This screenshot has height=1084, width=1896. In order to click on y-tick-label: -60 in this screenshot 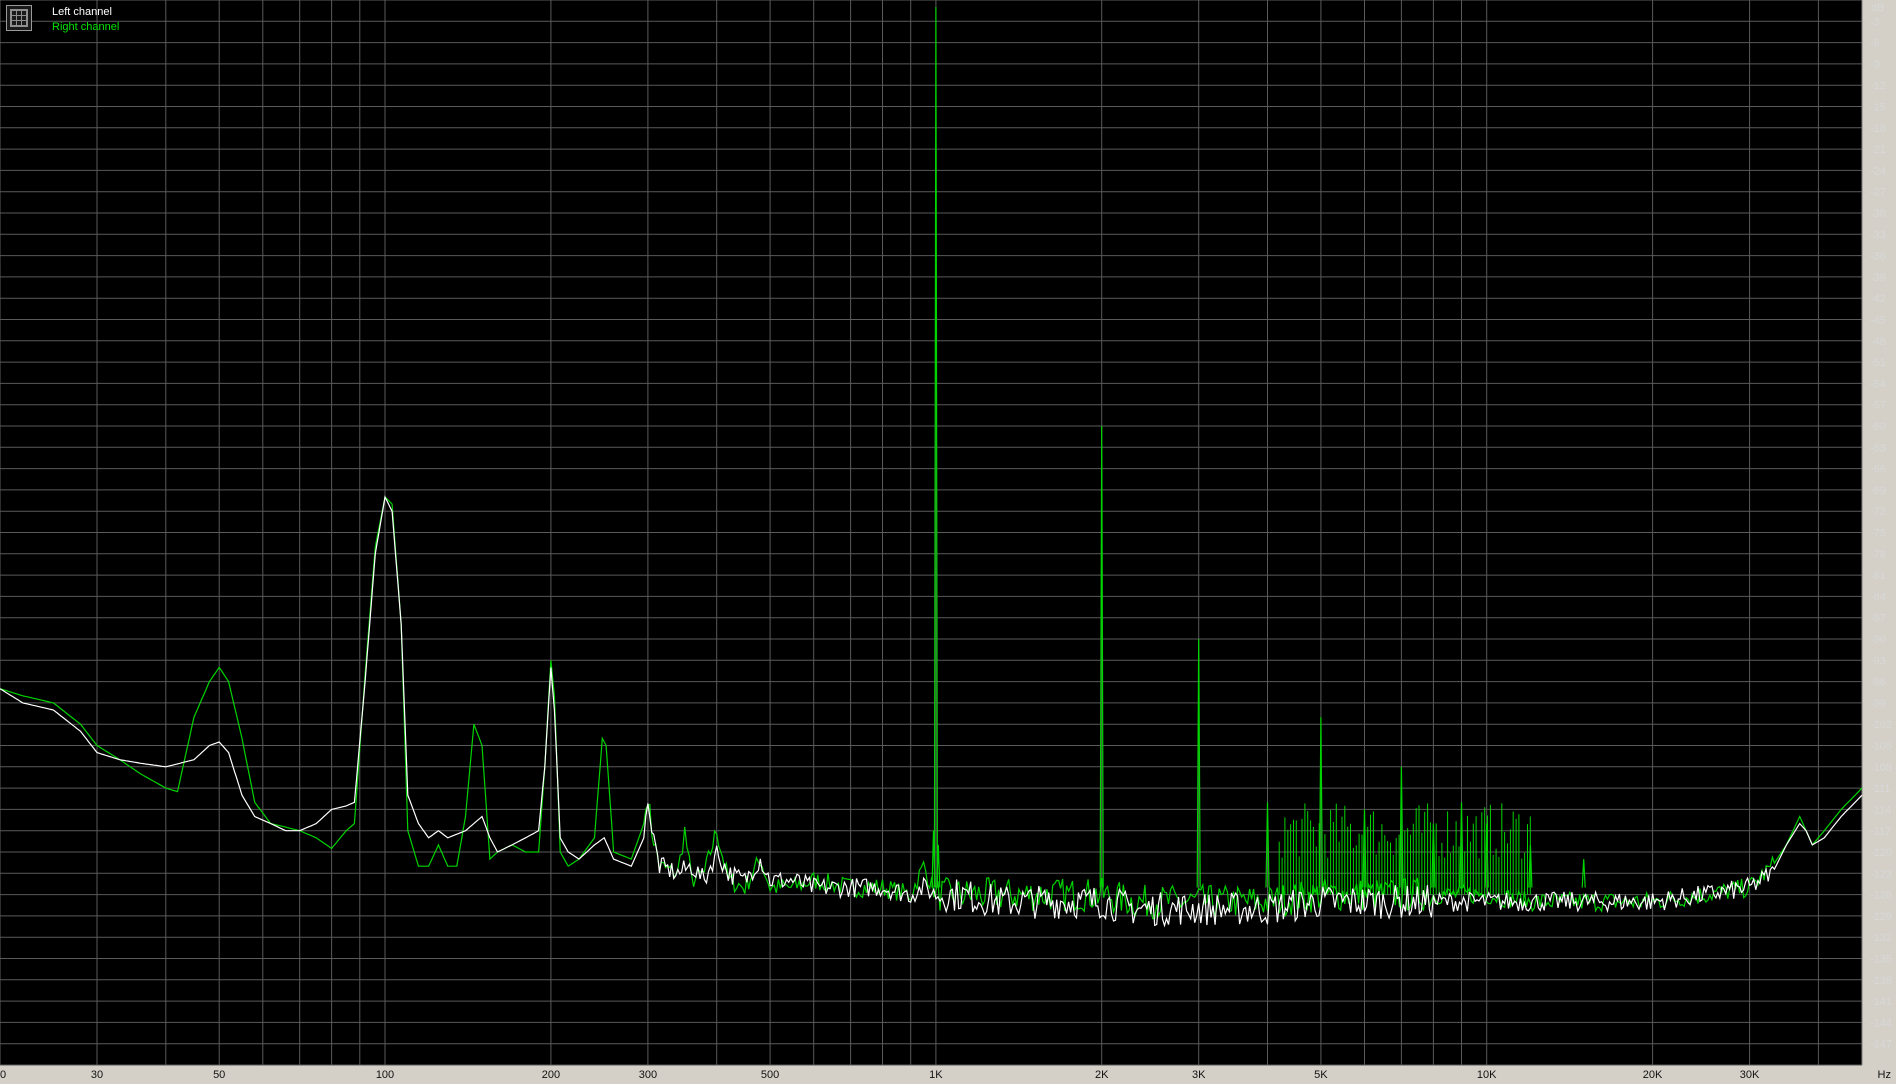, I will do `click(1878, 427)`.